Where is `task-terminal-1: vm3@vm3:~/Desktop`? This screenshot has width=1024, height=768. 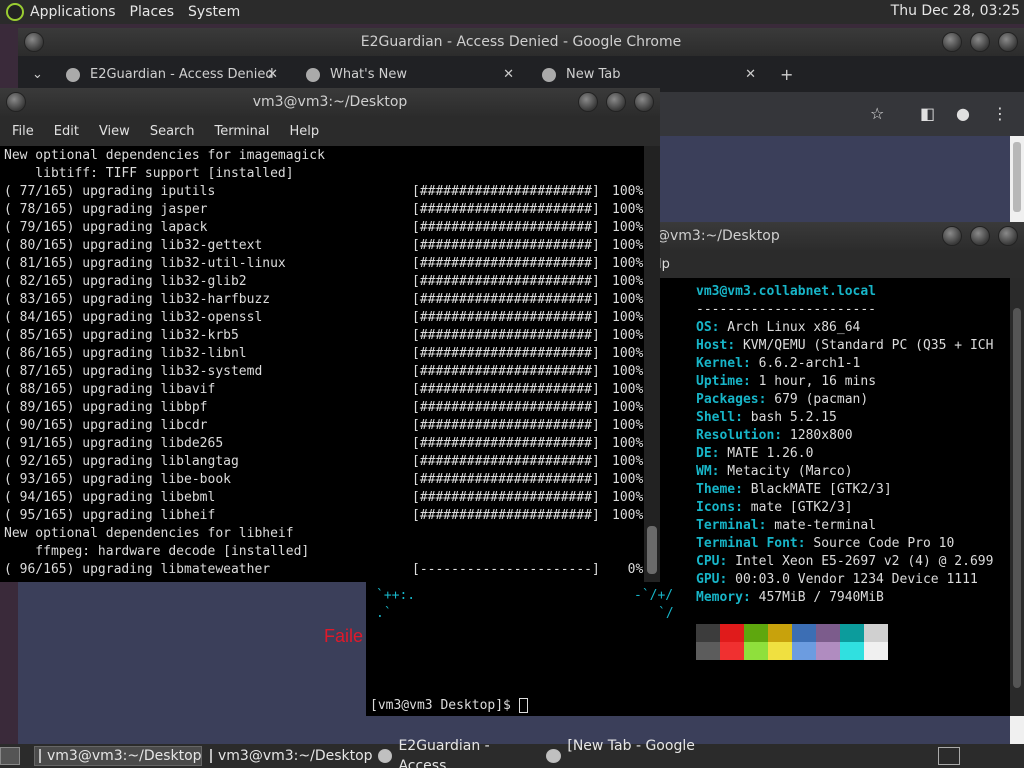
task-terminal-1: vm3@vm3:~/Desktop is located at coordinates (118, 756).